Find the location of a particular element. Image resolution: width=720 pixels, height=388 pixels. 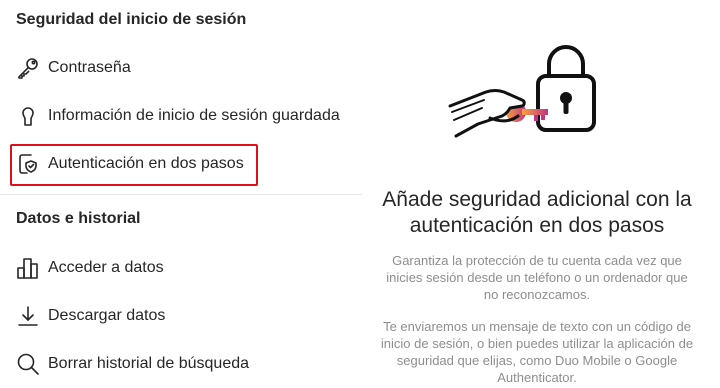

menu-item-access-data: Acceder a datos is located at coordinates (90, 268).